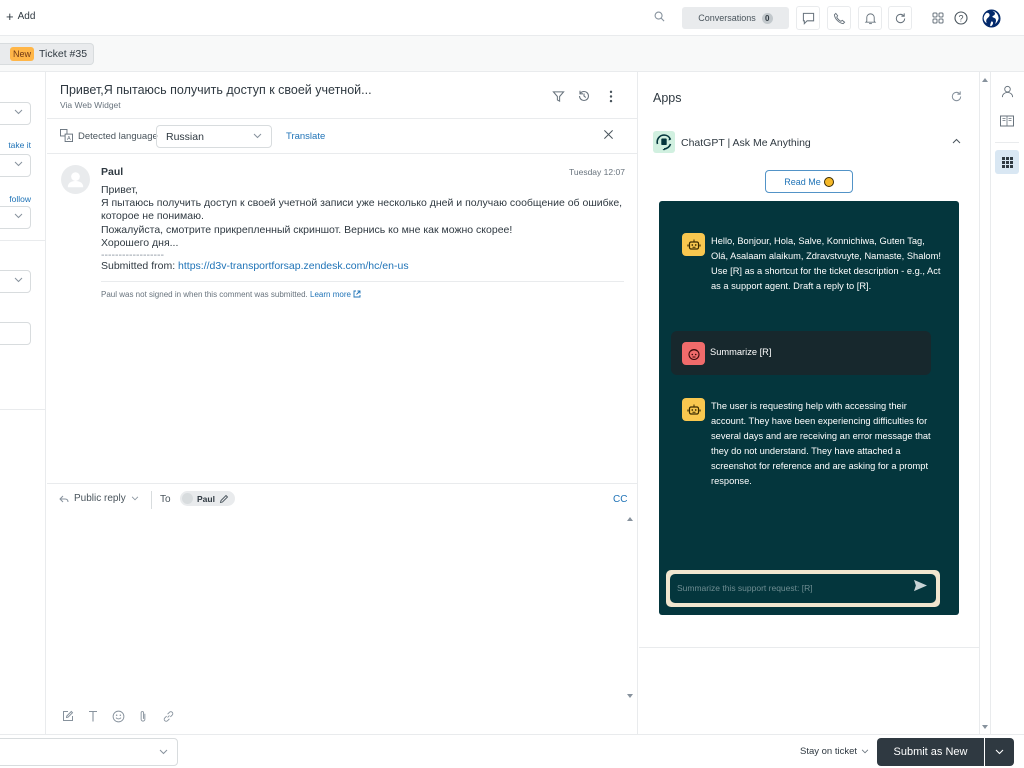 This screenshot has width=1024, height=768. Describe the element at coordinates (1007, 162) in the screenshot. I see `apps-button` at that location.